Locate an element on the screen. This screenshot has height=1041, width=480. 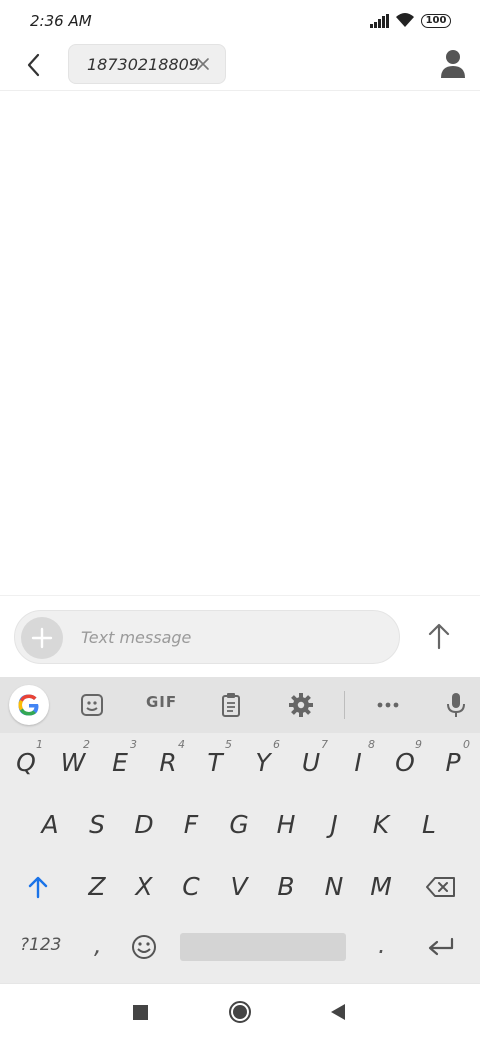
cell-signal-icon is located at coordinates (379, 21).